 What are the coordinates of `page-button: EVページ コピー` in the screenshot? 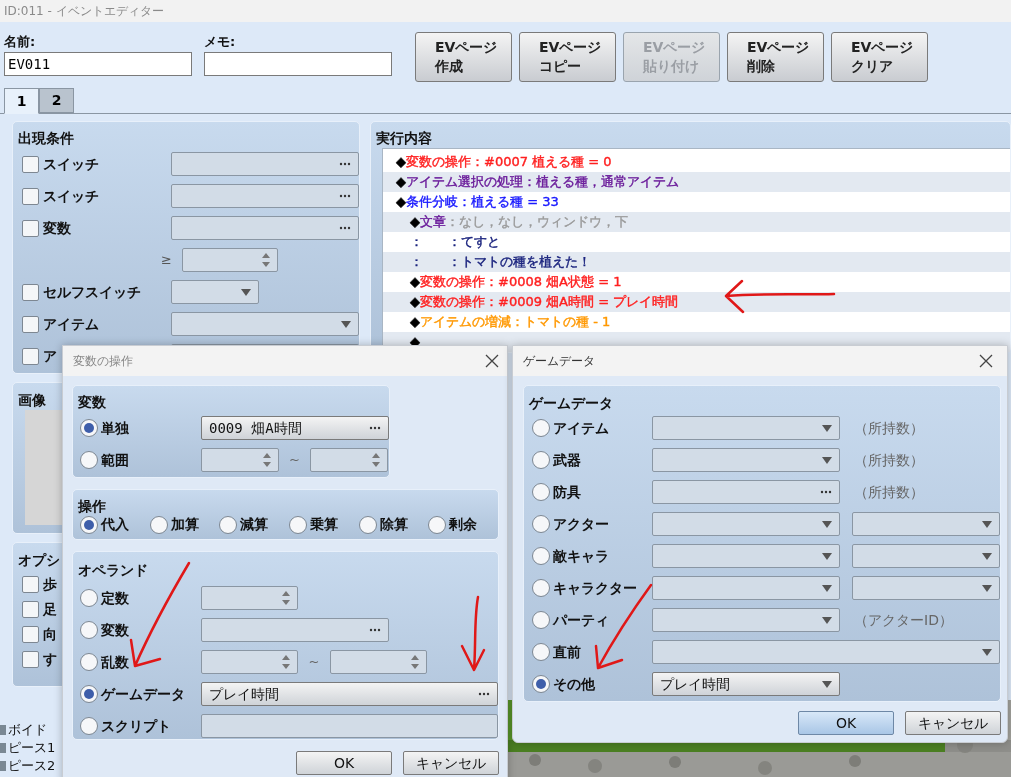 It's located at (567, 57).